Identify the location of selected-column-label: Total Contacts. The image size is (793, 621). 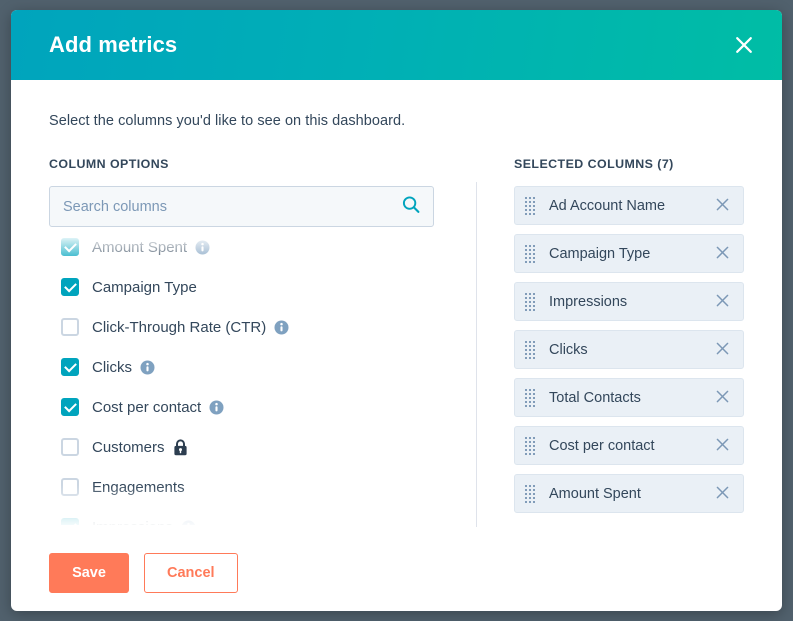
(595, 397).